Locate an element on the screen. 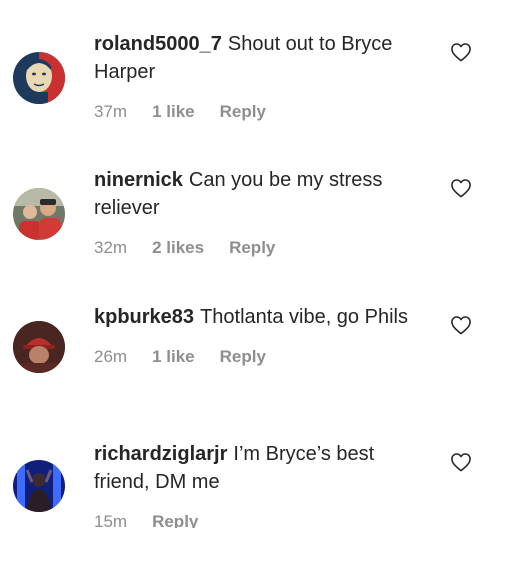 The height and width of the screenshot is (575, 515). family-photo-avatar is located at coordinates (39, 214).